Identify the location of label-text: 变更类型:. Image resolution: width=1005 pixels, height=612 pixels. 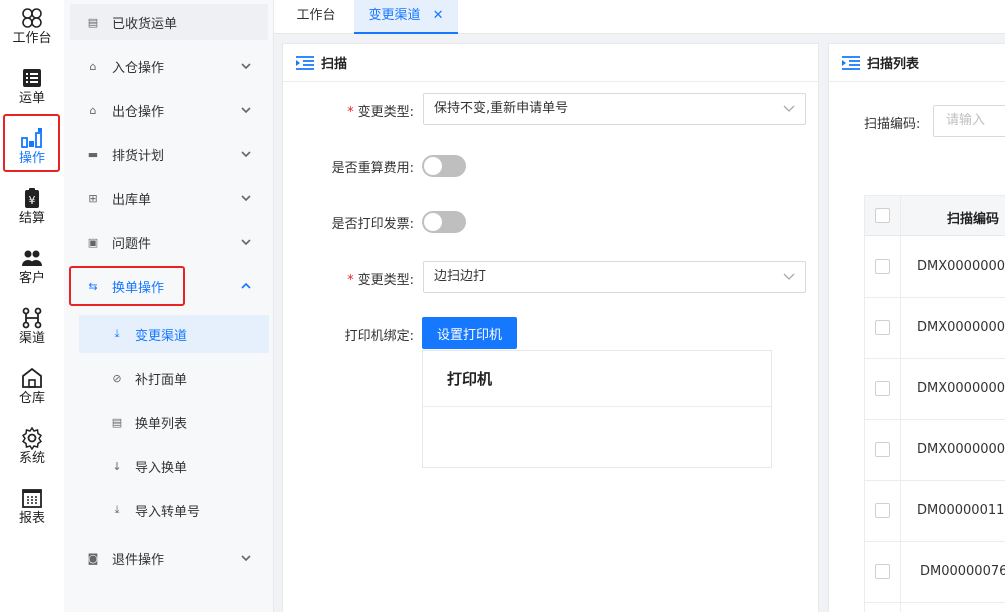
(385, 280).